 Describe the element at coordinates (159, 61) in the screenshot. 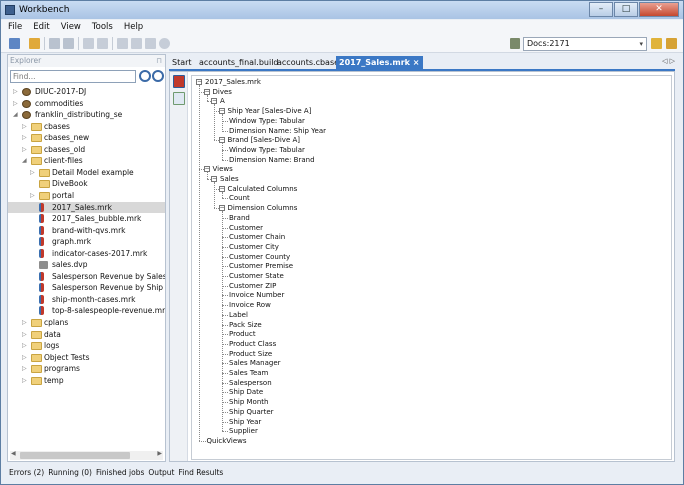

I see `panel-pin-icon: ⊓` at that location.